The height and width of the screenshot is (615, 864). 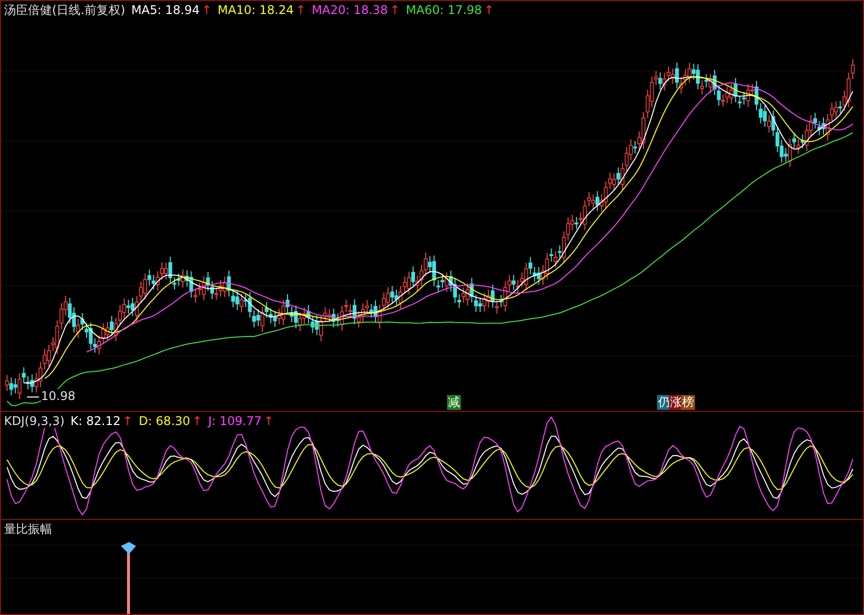 I want to click on chart-title: 汤臣倍健(日线.前复权), so click(x=65, y=10).